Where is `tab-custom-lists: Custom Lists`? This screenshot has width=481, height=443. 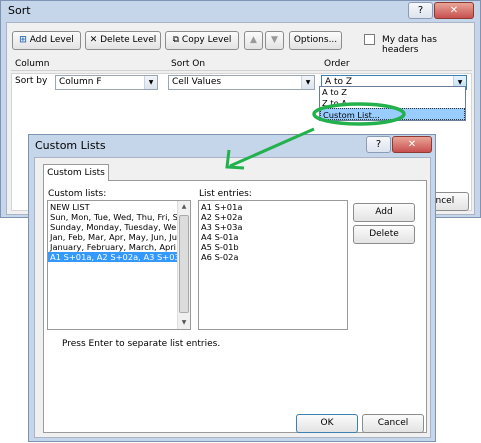
tab-custom-lists: Custom Lists is located at coordinates (76, 172).